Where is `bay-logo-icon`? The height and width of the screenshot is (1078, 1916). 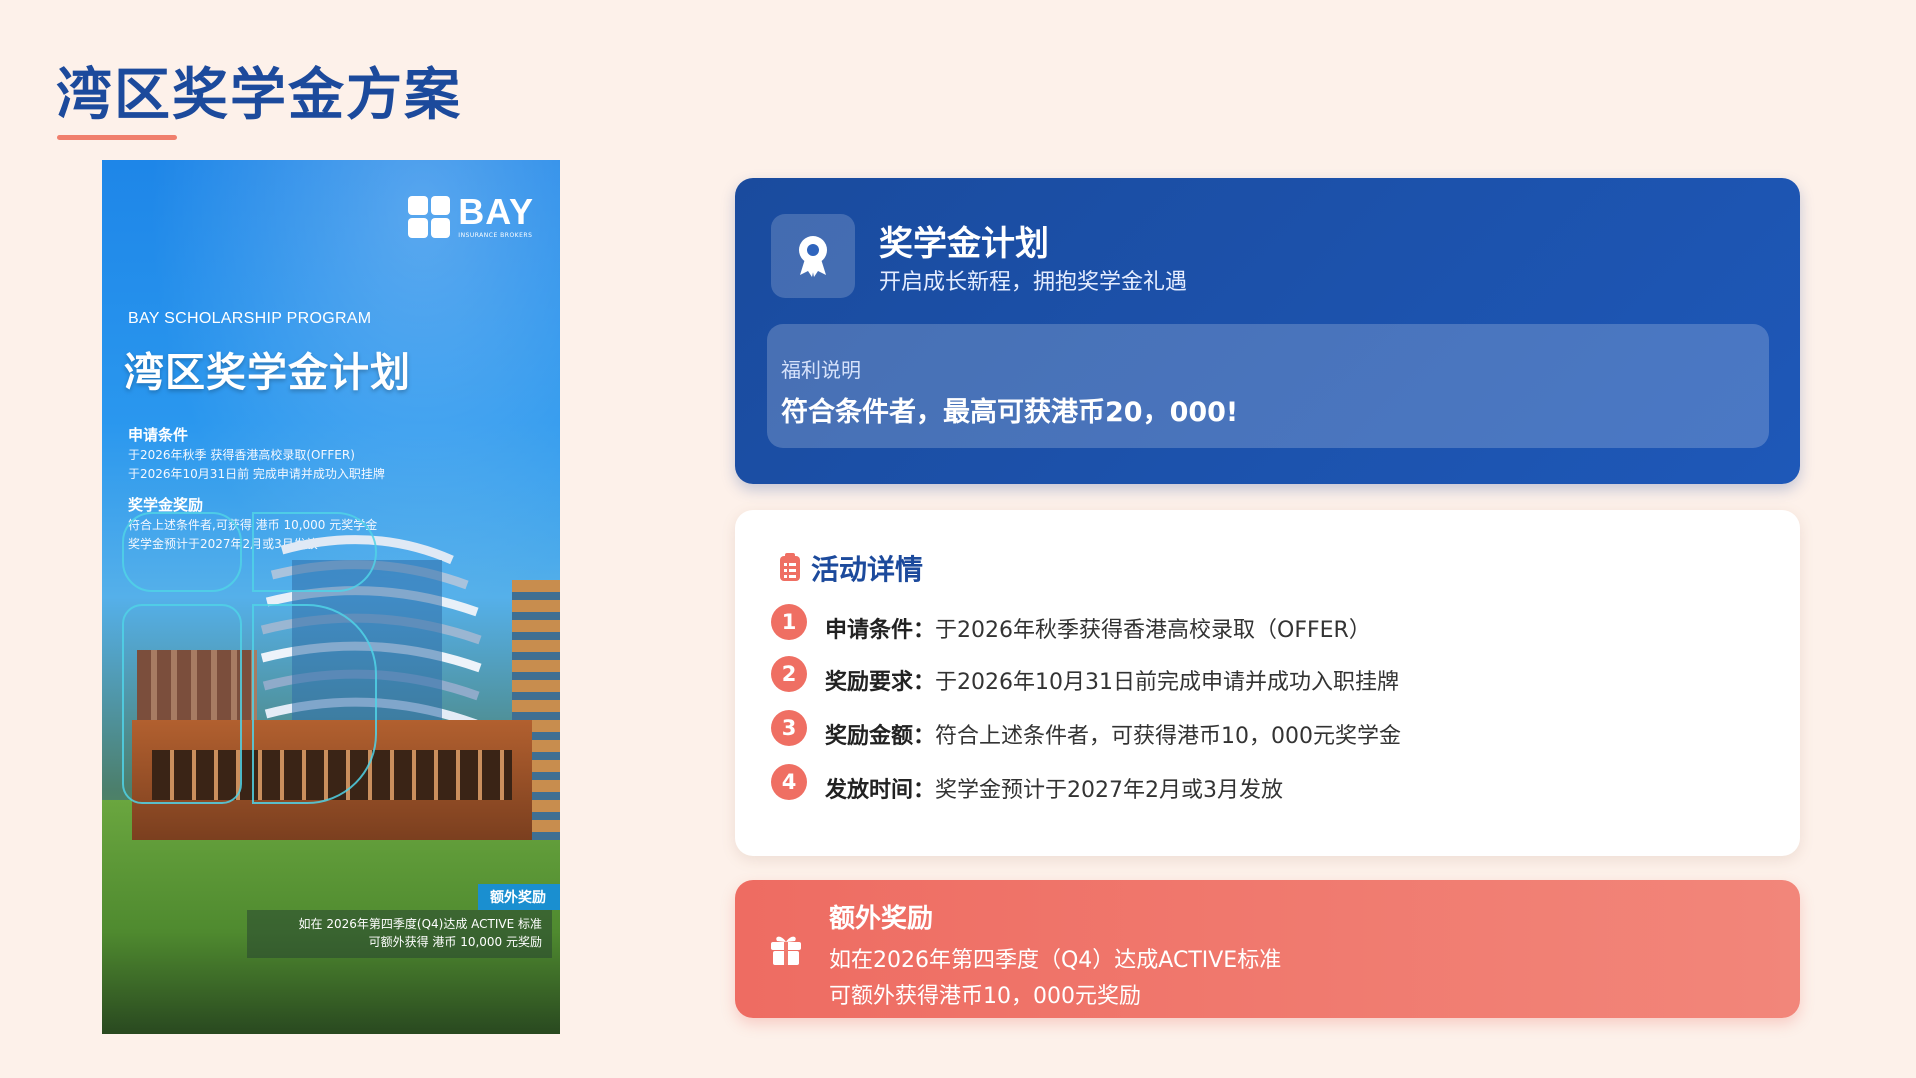 bay-logo-icon is located at coordinates (429, 216).